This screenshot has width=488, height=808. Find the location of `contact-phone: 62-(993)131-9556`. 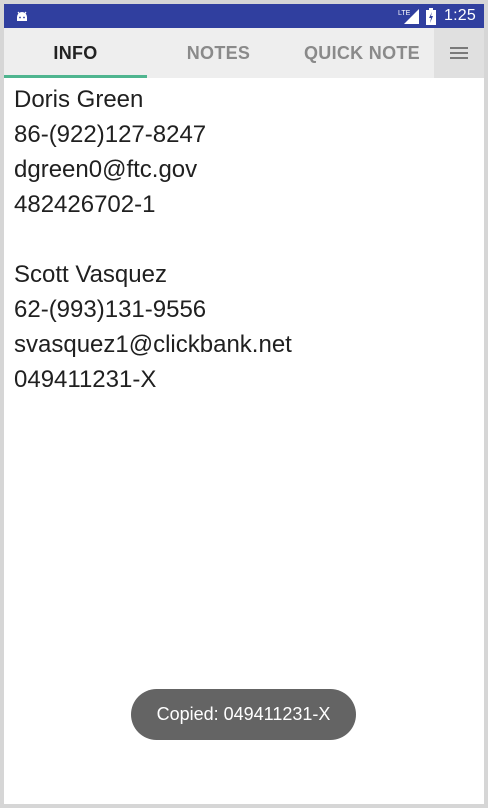

contact-phone: 62-(993)131-9556 is located at coordinates (244, 309).